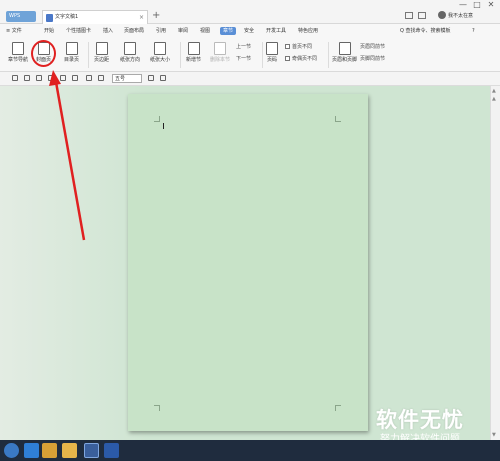 The image size is (500, 461). What do you see at coordinates (49, 450) in the screenshot?
I see `photos-icon` at bounding box center [49, 450].